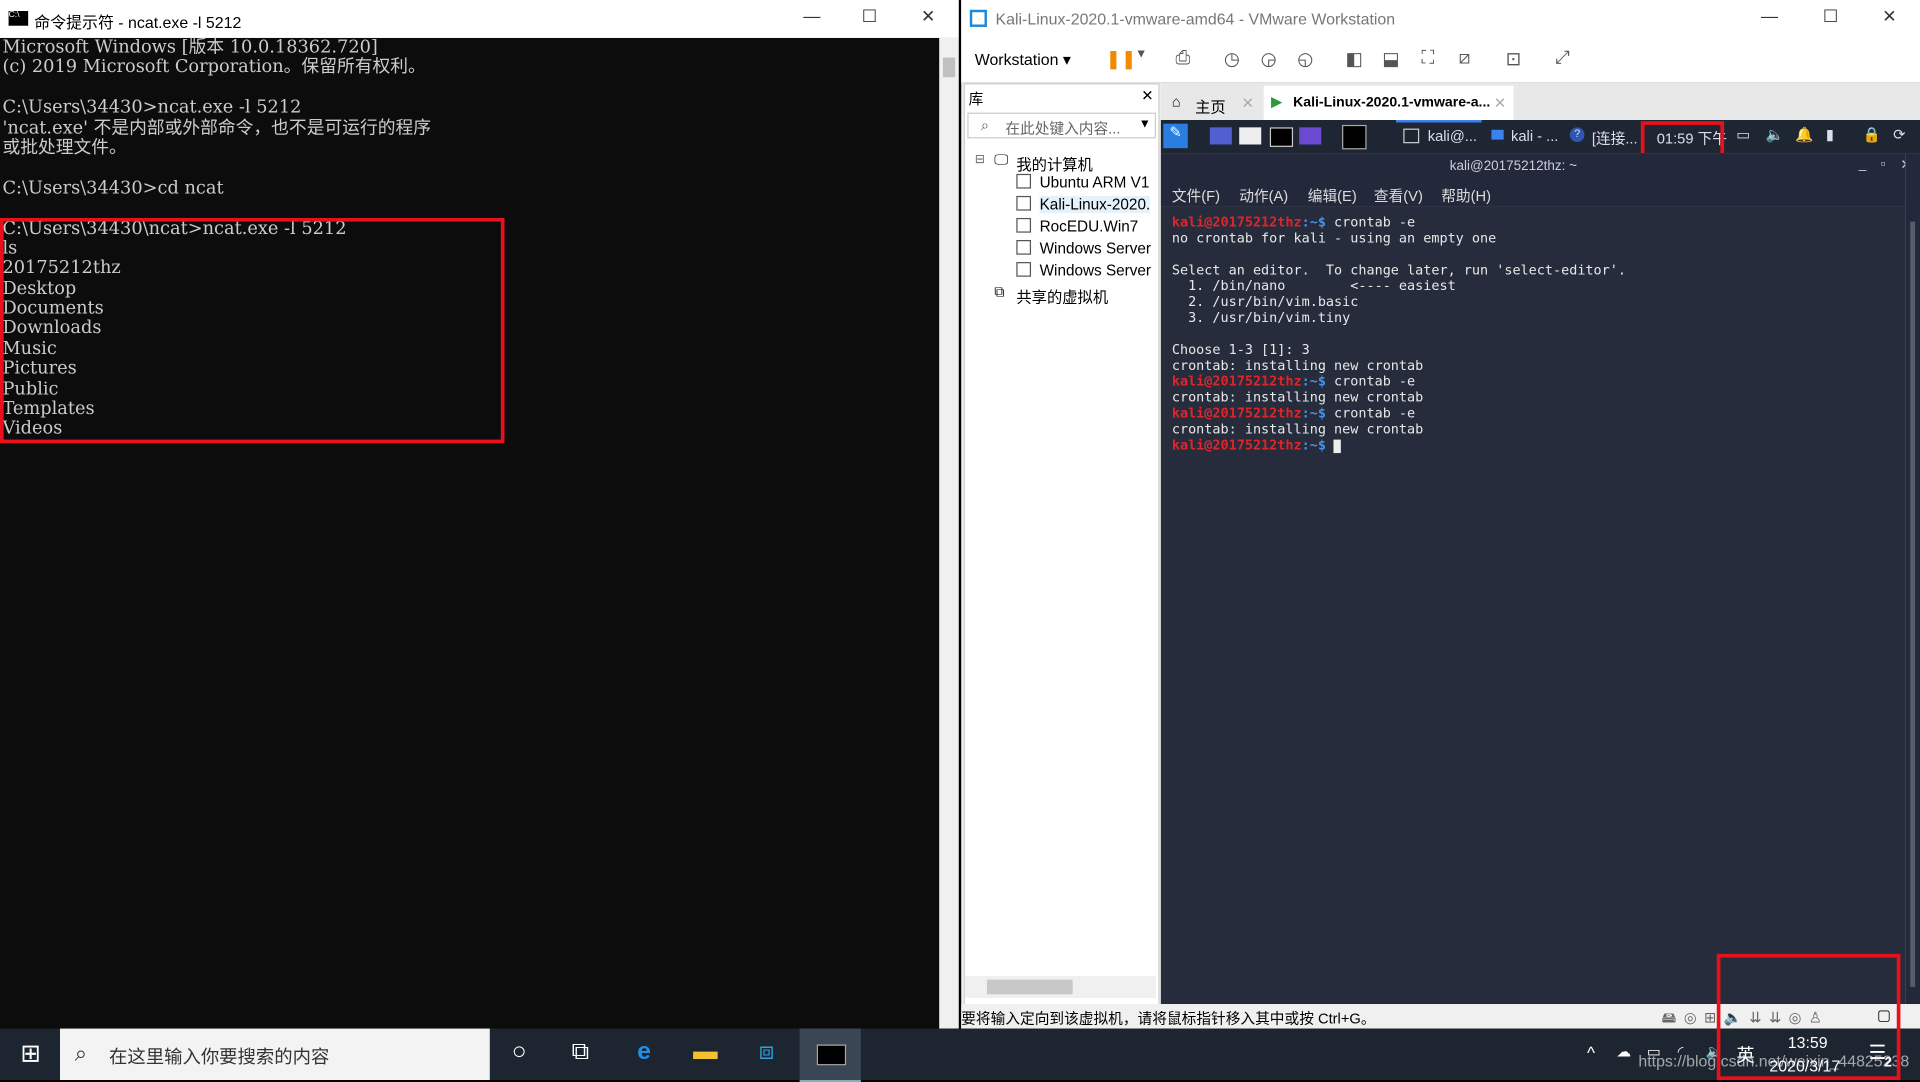  I want to click on line-text: 3. /usr/bin/vim.tiny, so click(1261, 317).